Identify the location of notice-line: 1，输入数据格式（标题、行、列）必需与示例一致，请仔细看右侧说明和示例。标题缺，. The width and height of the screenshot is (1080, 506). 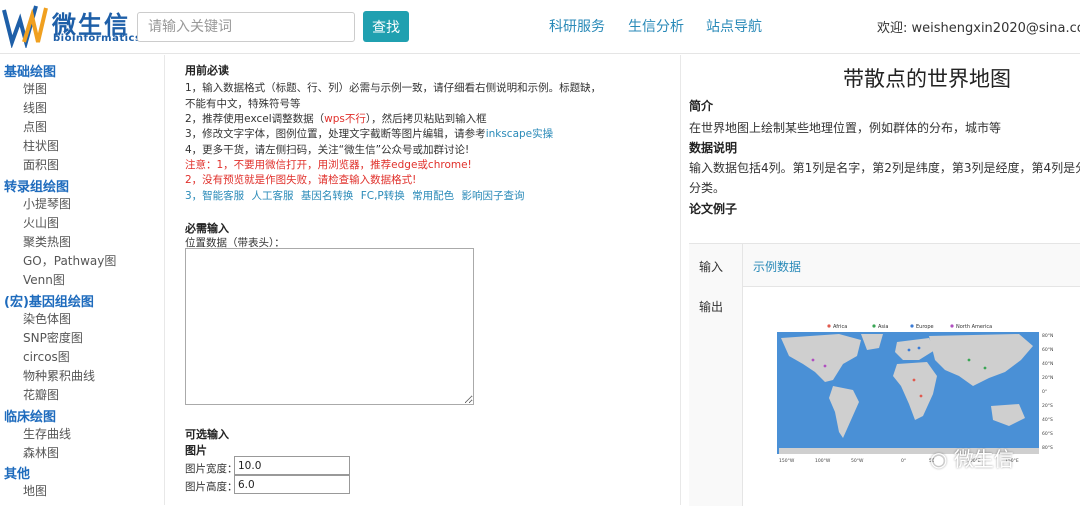
(393, 88).